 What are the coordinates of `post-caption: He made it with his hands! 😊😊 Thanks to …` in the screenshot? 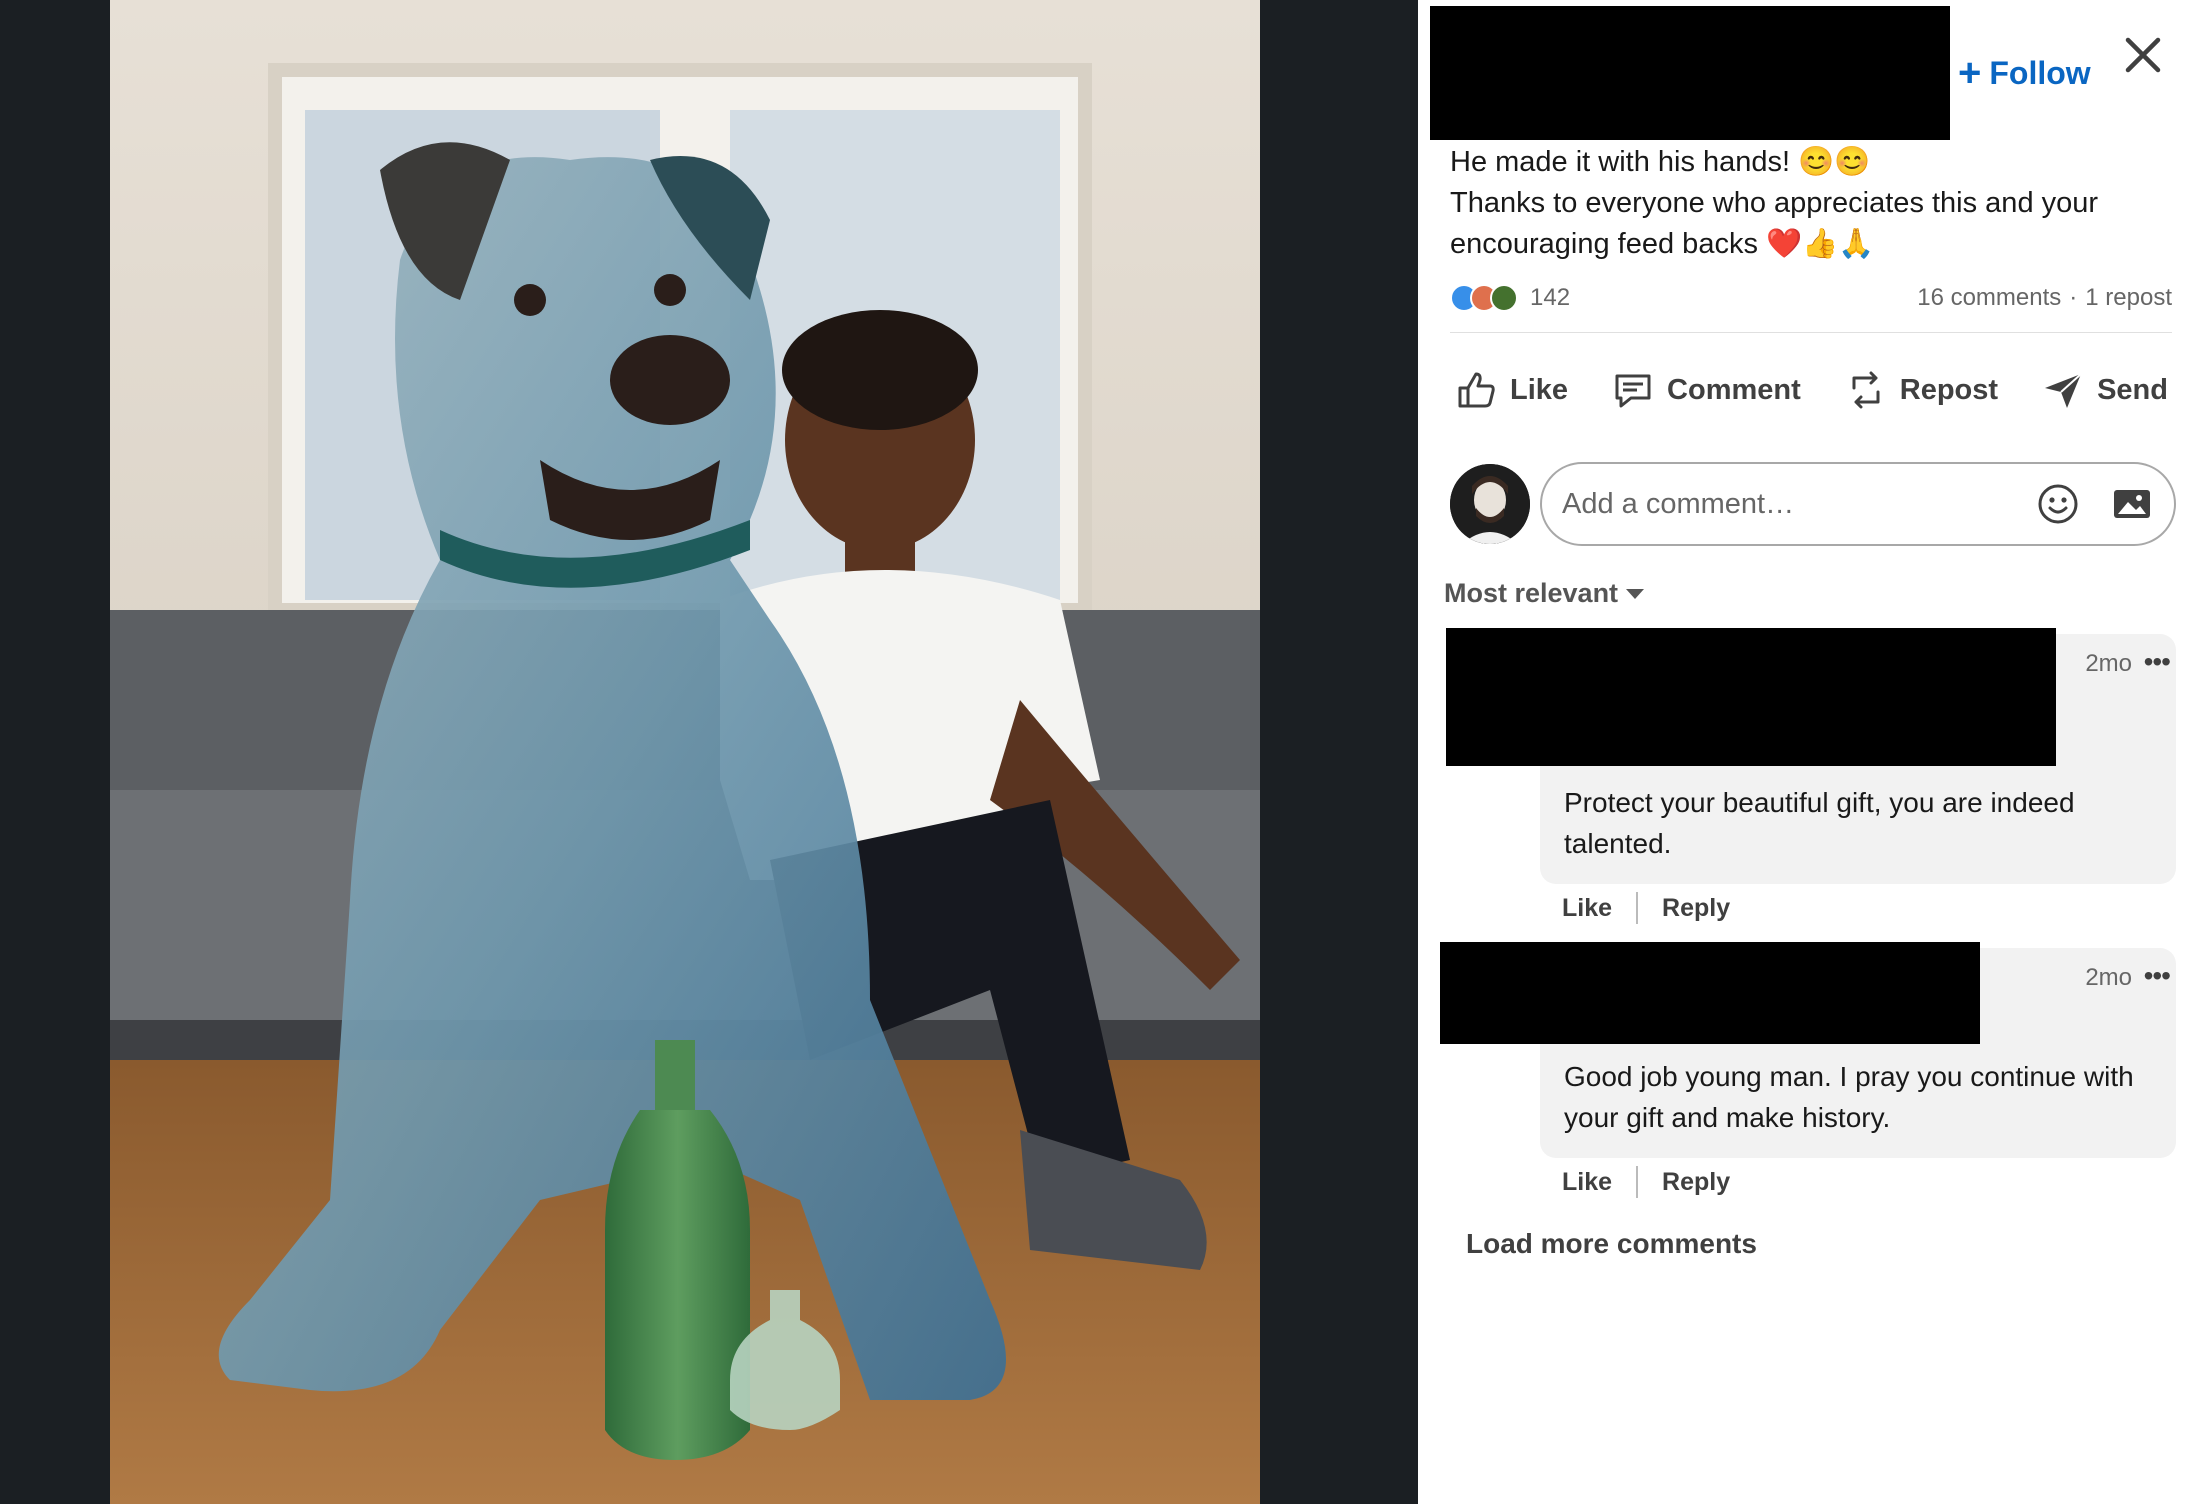 It's located at (1810, 203).